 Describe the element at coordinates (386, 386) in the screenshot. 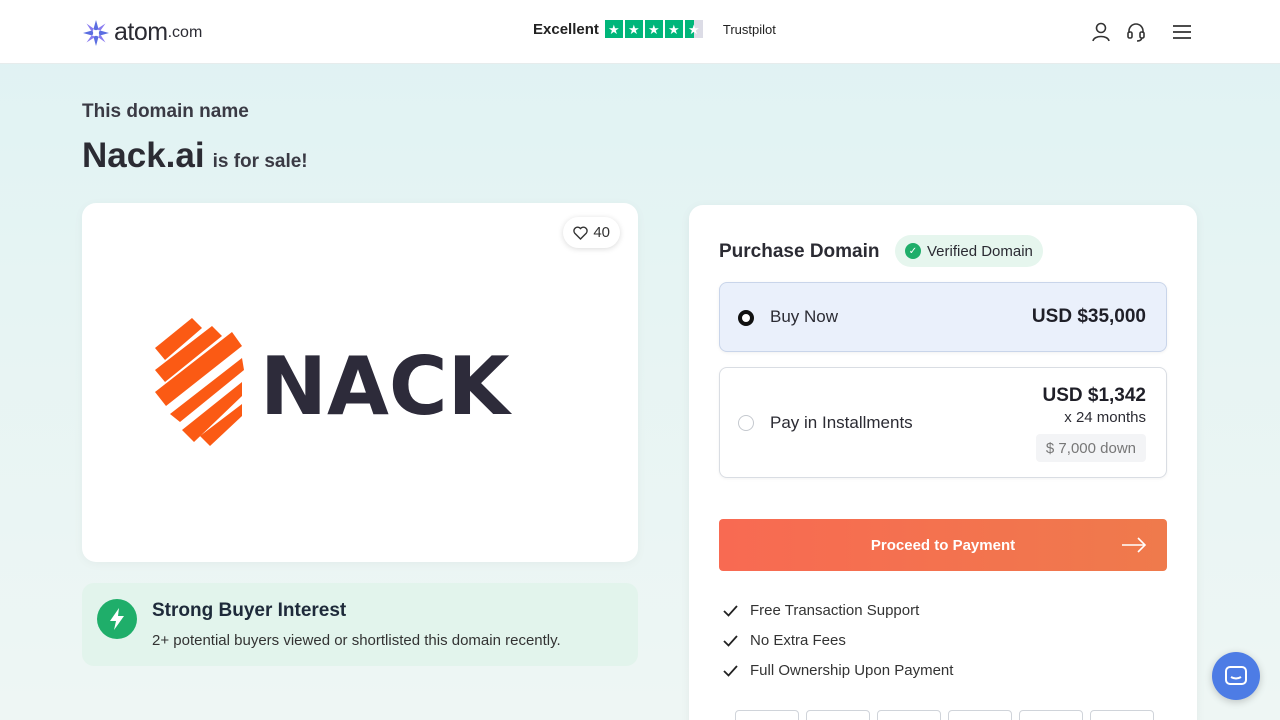

I see `nack-wordmark: NACK` at that location.